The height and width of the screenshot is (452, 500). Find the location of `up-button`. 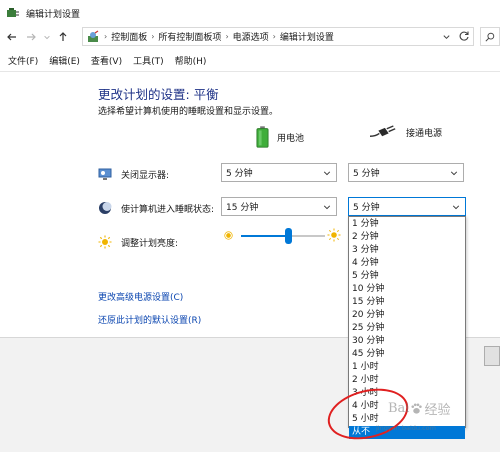

up-button is located at coordinates (63, 37).